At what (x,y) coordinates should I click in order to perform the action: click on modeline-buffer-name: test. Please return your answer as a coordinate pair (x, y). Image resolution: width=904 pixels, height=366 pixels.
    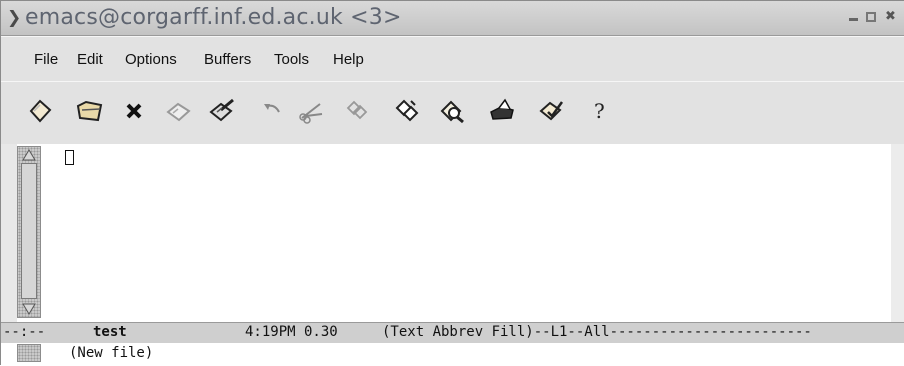
    Looking at the image, I should click on (110, 332).